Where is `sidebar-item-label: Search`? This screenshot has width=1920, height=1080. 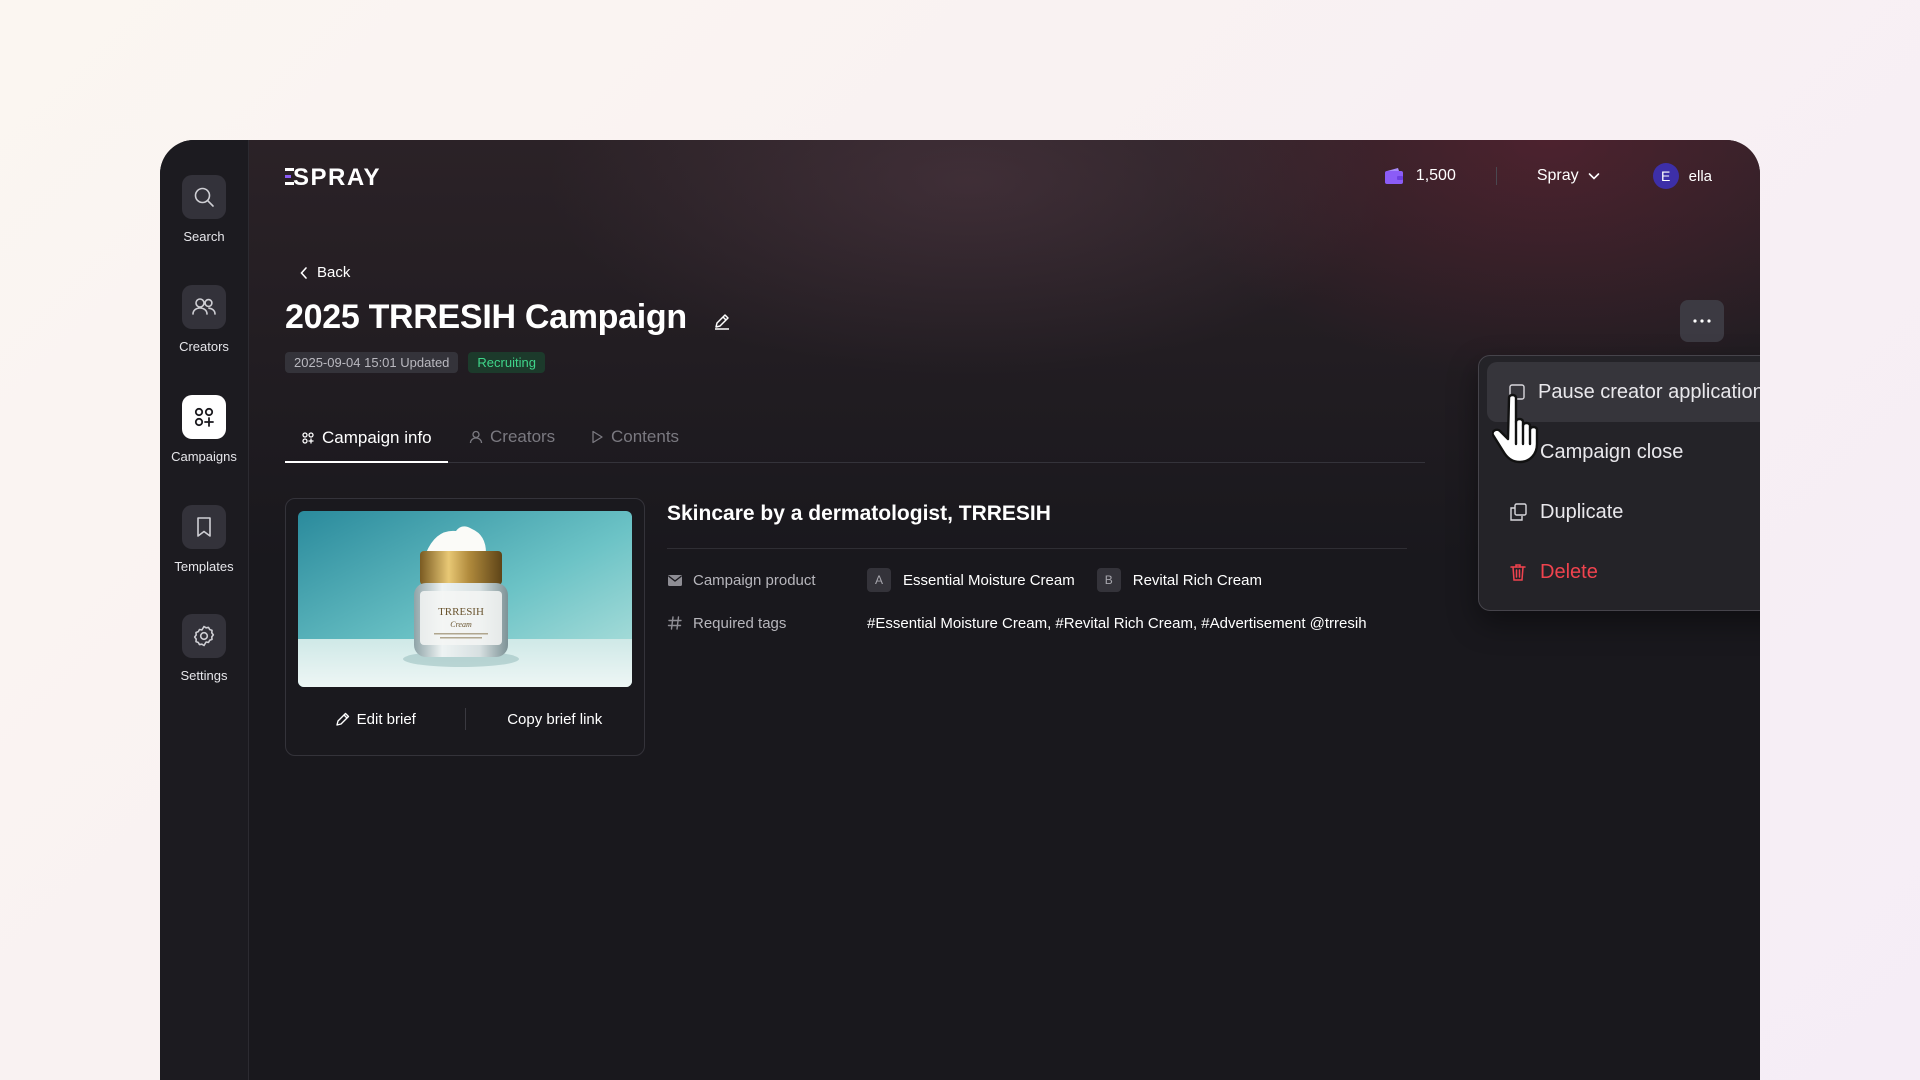 sidebar-item-label: Search is located at coordinates (204, 236).